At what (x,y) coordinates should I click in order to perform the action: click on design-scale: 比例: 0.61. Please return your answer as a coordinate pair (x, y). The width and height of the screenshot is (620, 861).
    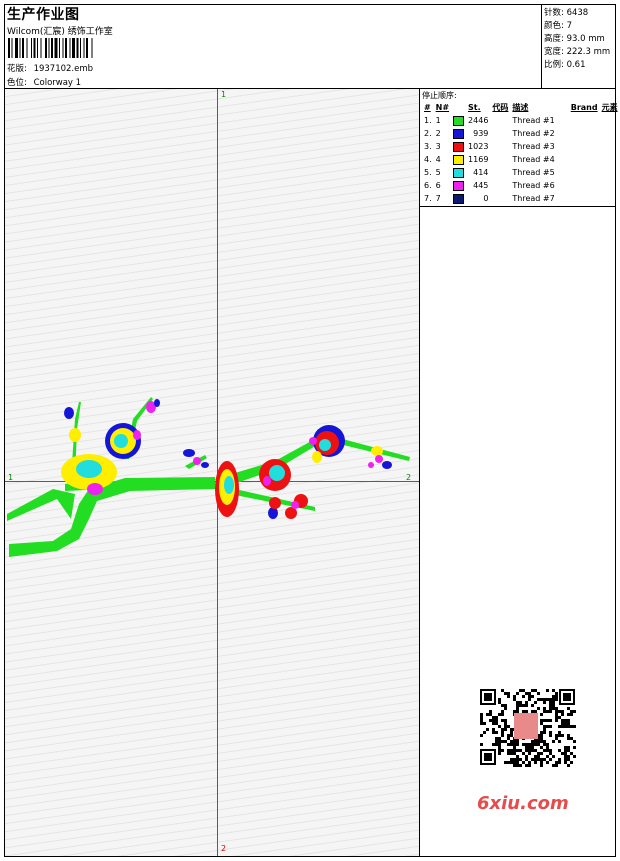
    Looking at the image, I should click on (565, 65).